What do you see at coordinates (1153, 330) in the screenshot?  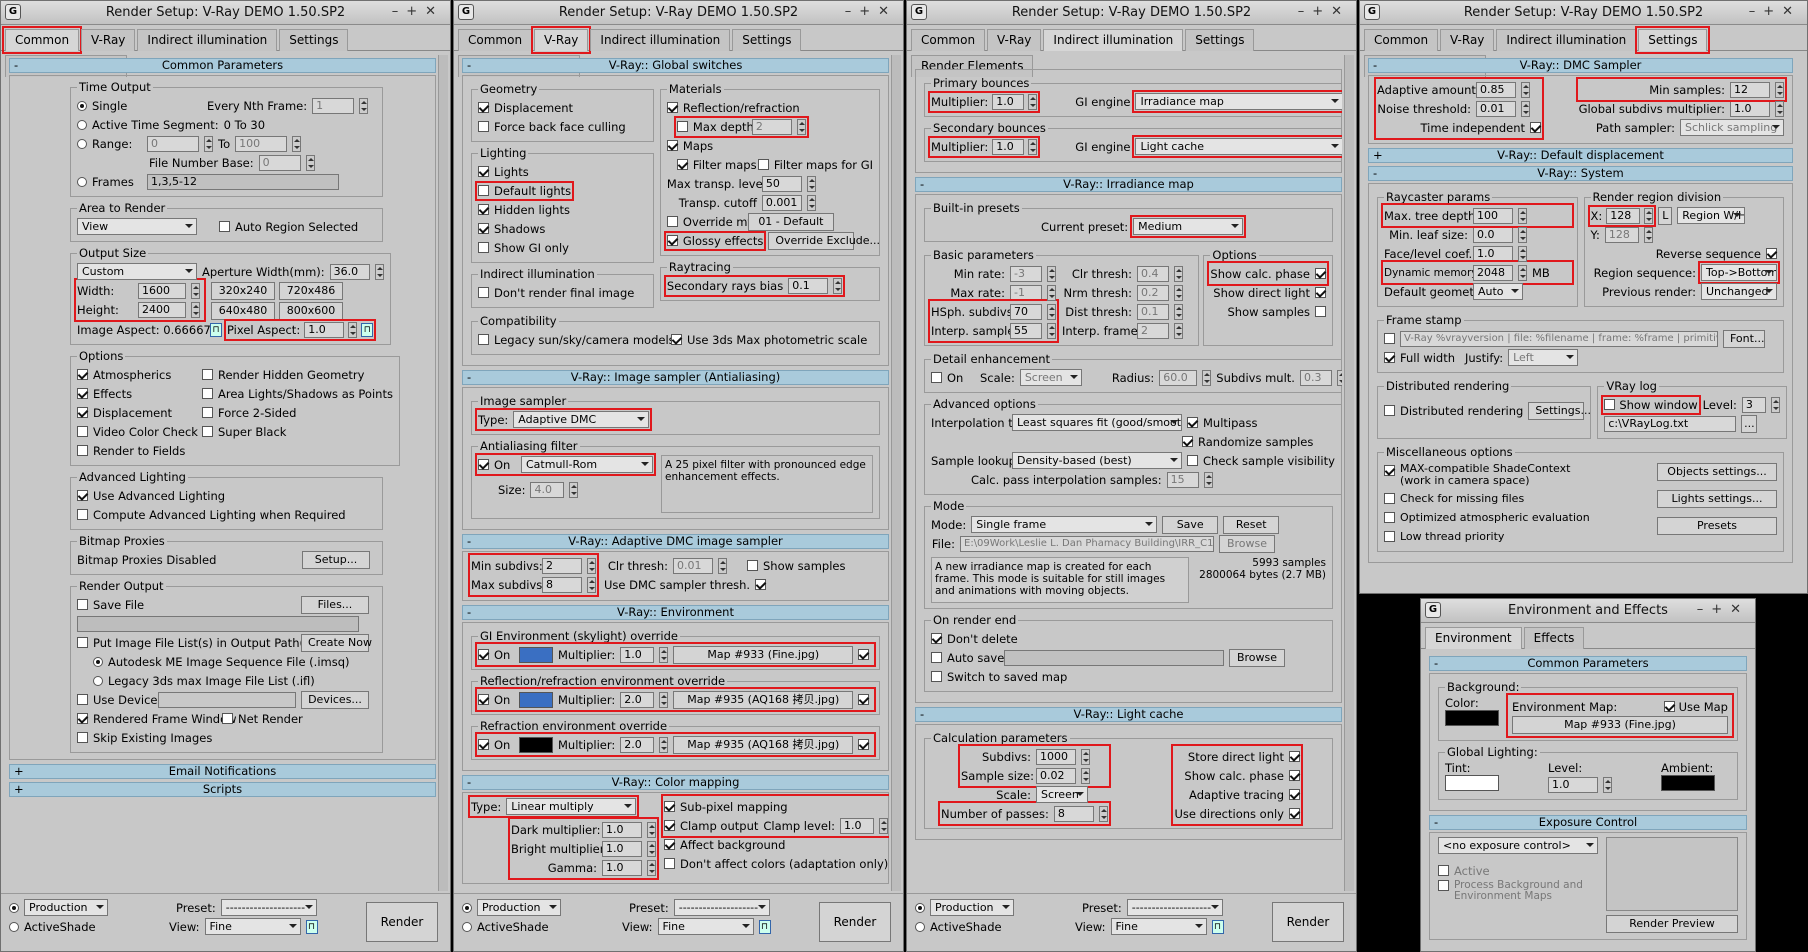 I see `interp-frames-field: 2` at bounding box center [1153, 330].